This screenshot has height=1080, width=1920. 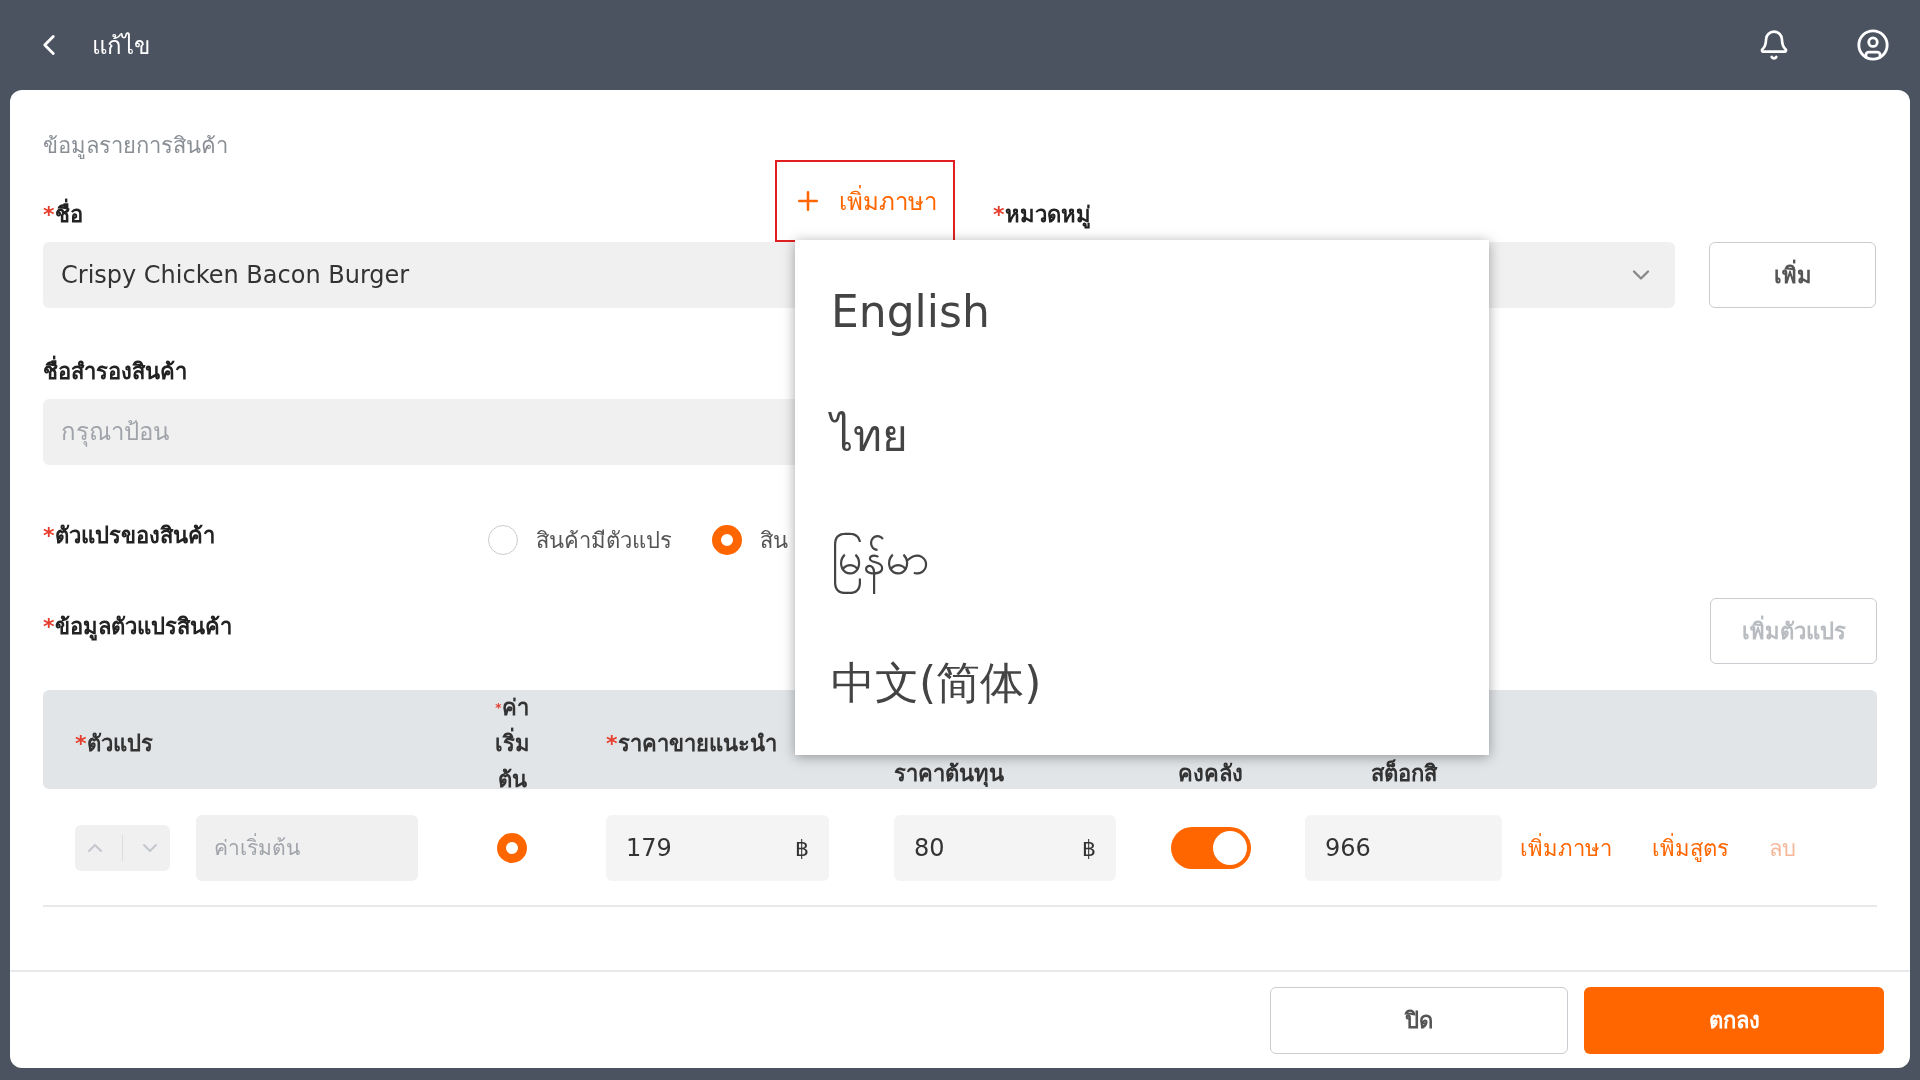 I want to click on field-label: ชื่อสำรองสินค้า, so click(x=115, y=376).